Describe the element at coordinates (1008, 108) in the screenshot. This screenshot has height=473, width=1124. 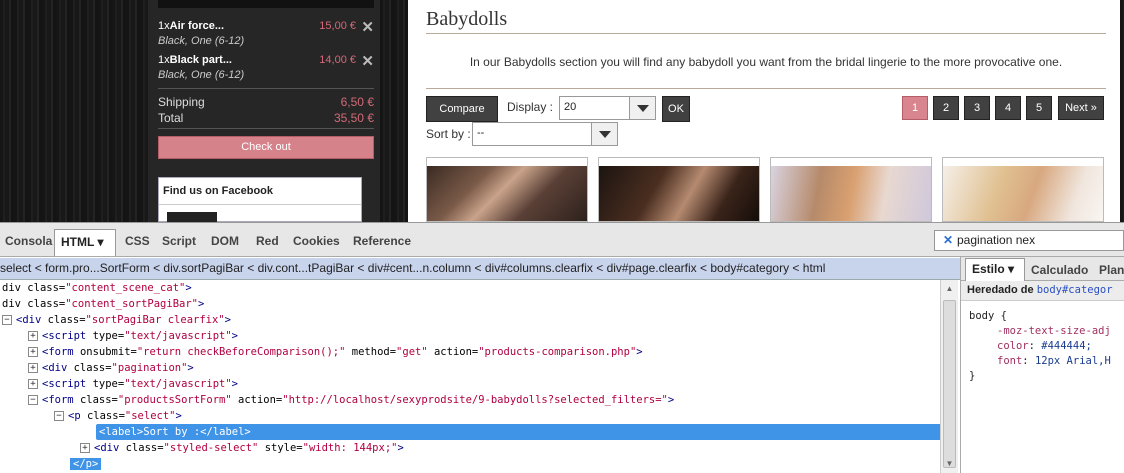
I see `pagination-page: 4` at that location.